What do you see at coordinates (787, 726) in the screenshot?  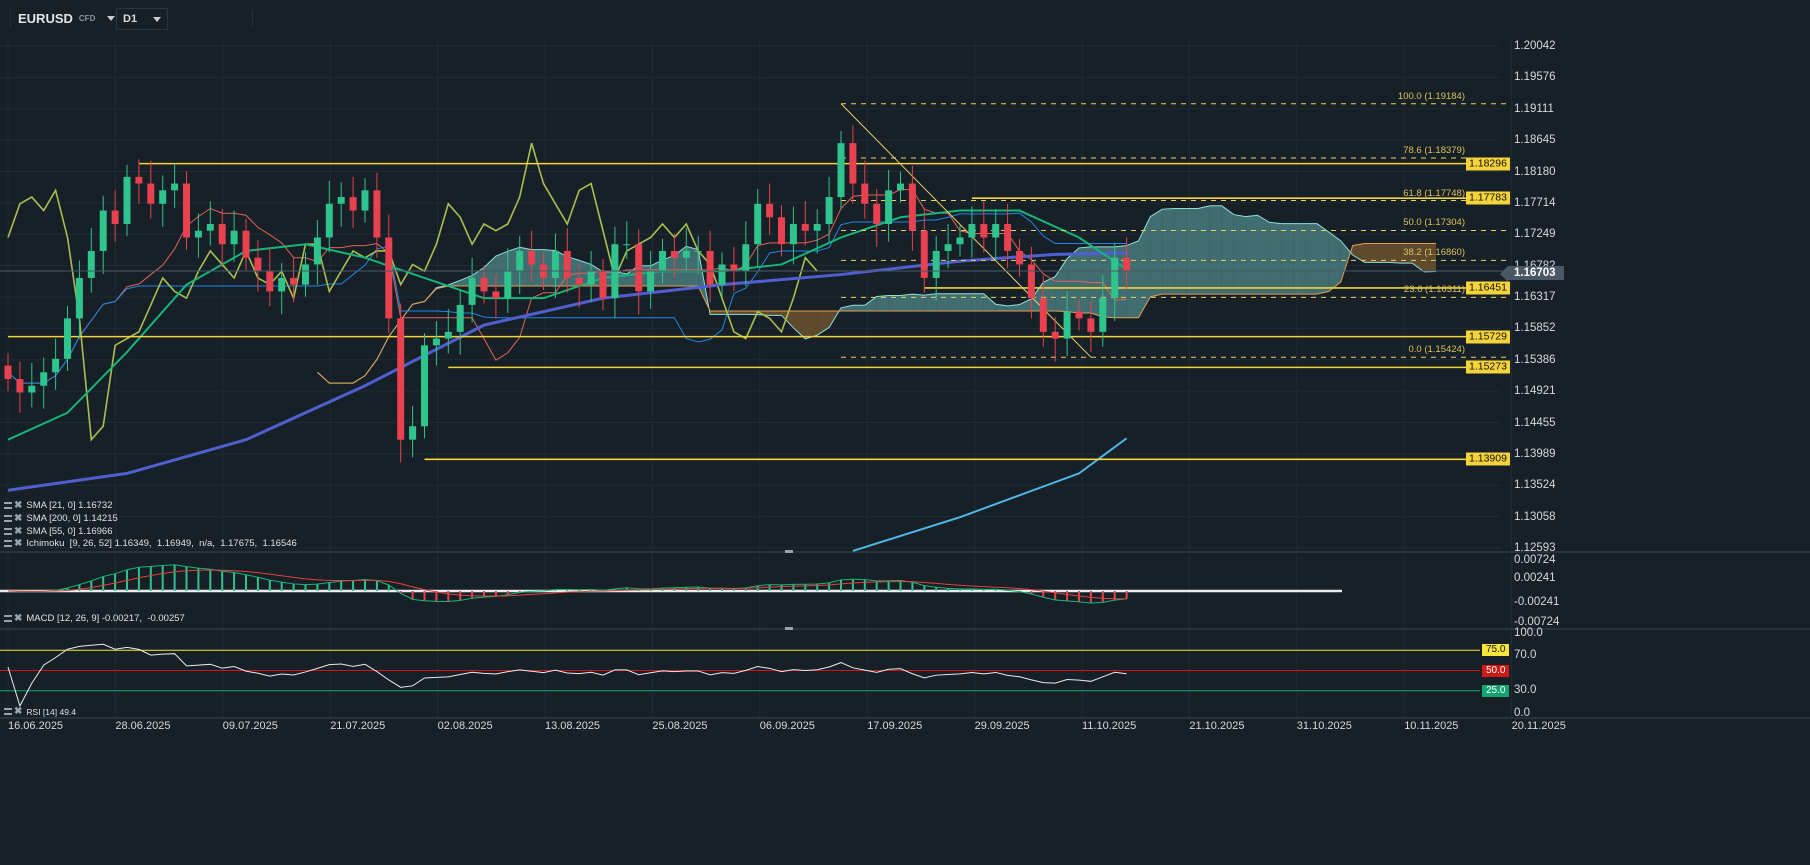 I see `date-tick-label: 06.09.2025` at bounding box center [787, 726].